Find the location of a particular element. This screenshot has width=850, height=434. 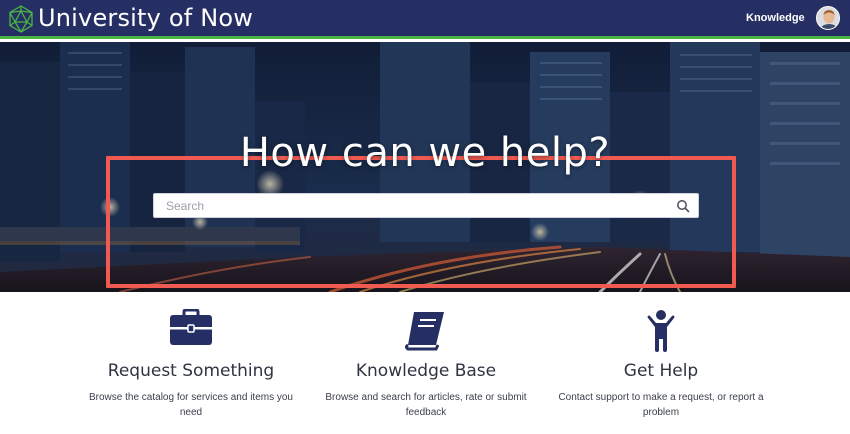

logo-icon is located at coordinates (21, 19).